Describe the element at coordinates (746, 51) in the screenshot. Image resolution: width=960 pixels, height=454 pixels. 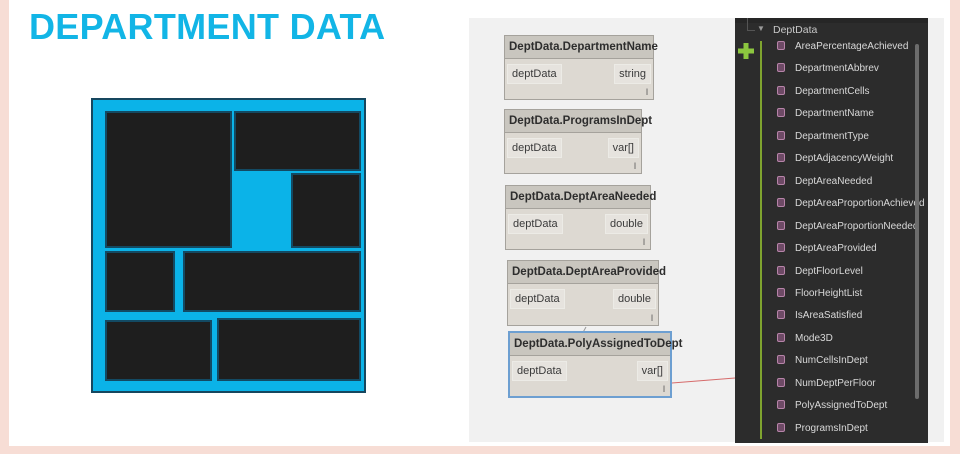
I see `plus-icon` at that location.